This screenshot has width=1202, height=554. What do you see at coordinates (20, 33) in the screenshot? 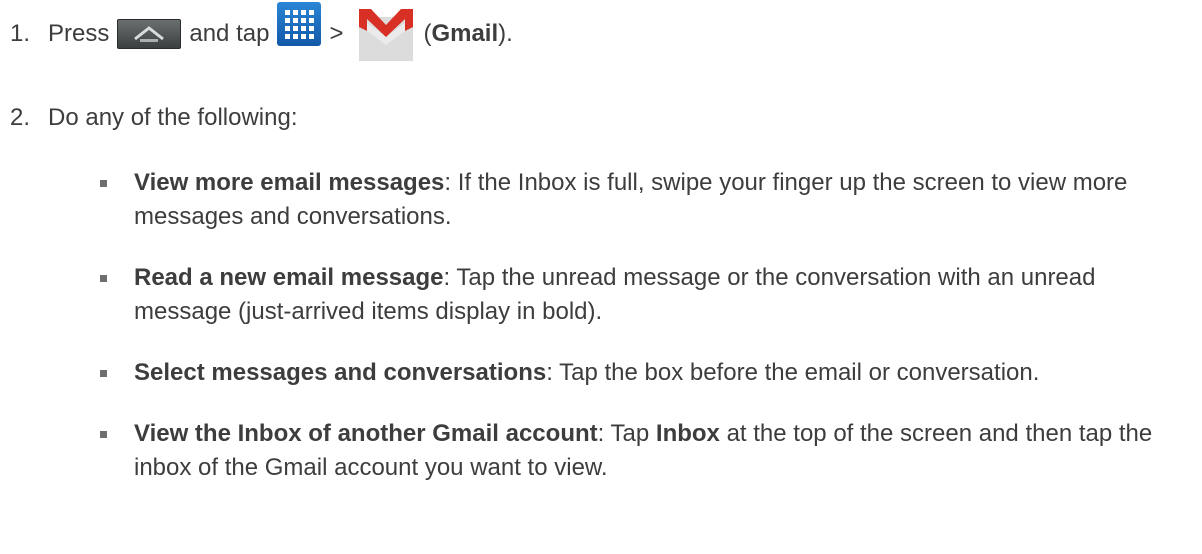
I see `step-number: 1.` at bounding box center [20, 33].